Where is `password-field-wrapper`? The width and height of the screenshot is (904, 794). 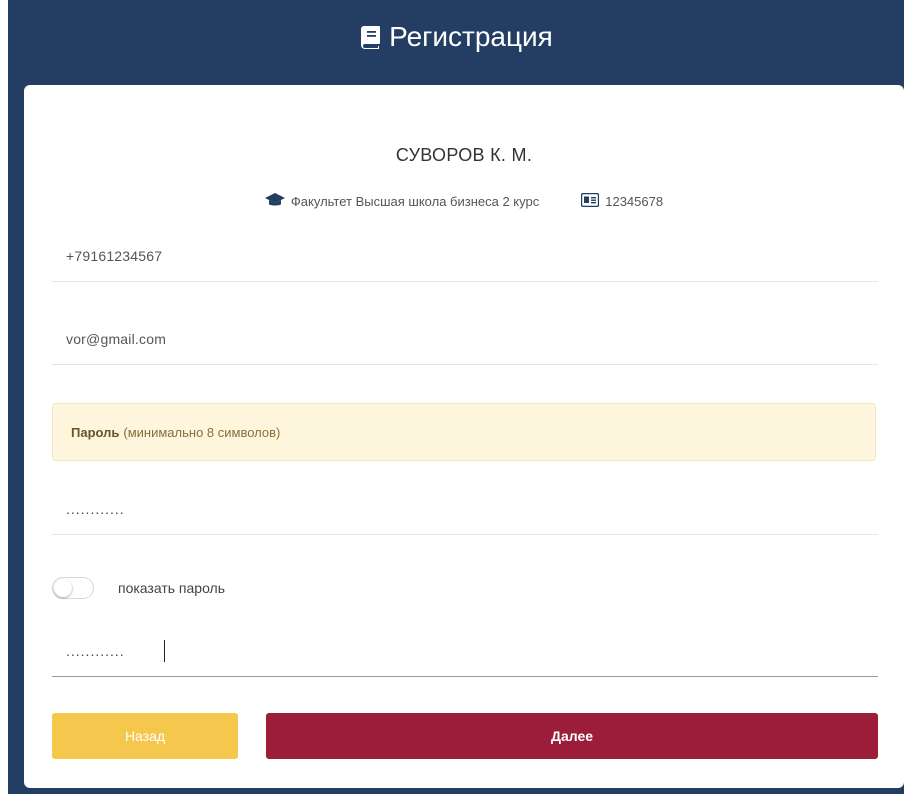 password-field-wrapper is located at coordinates (465, 509).